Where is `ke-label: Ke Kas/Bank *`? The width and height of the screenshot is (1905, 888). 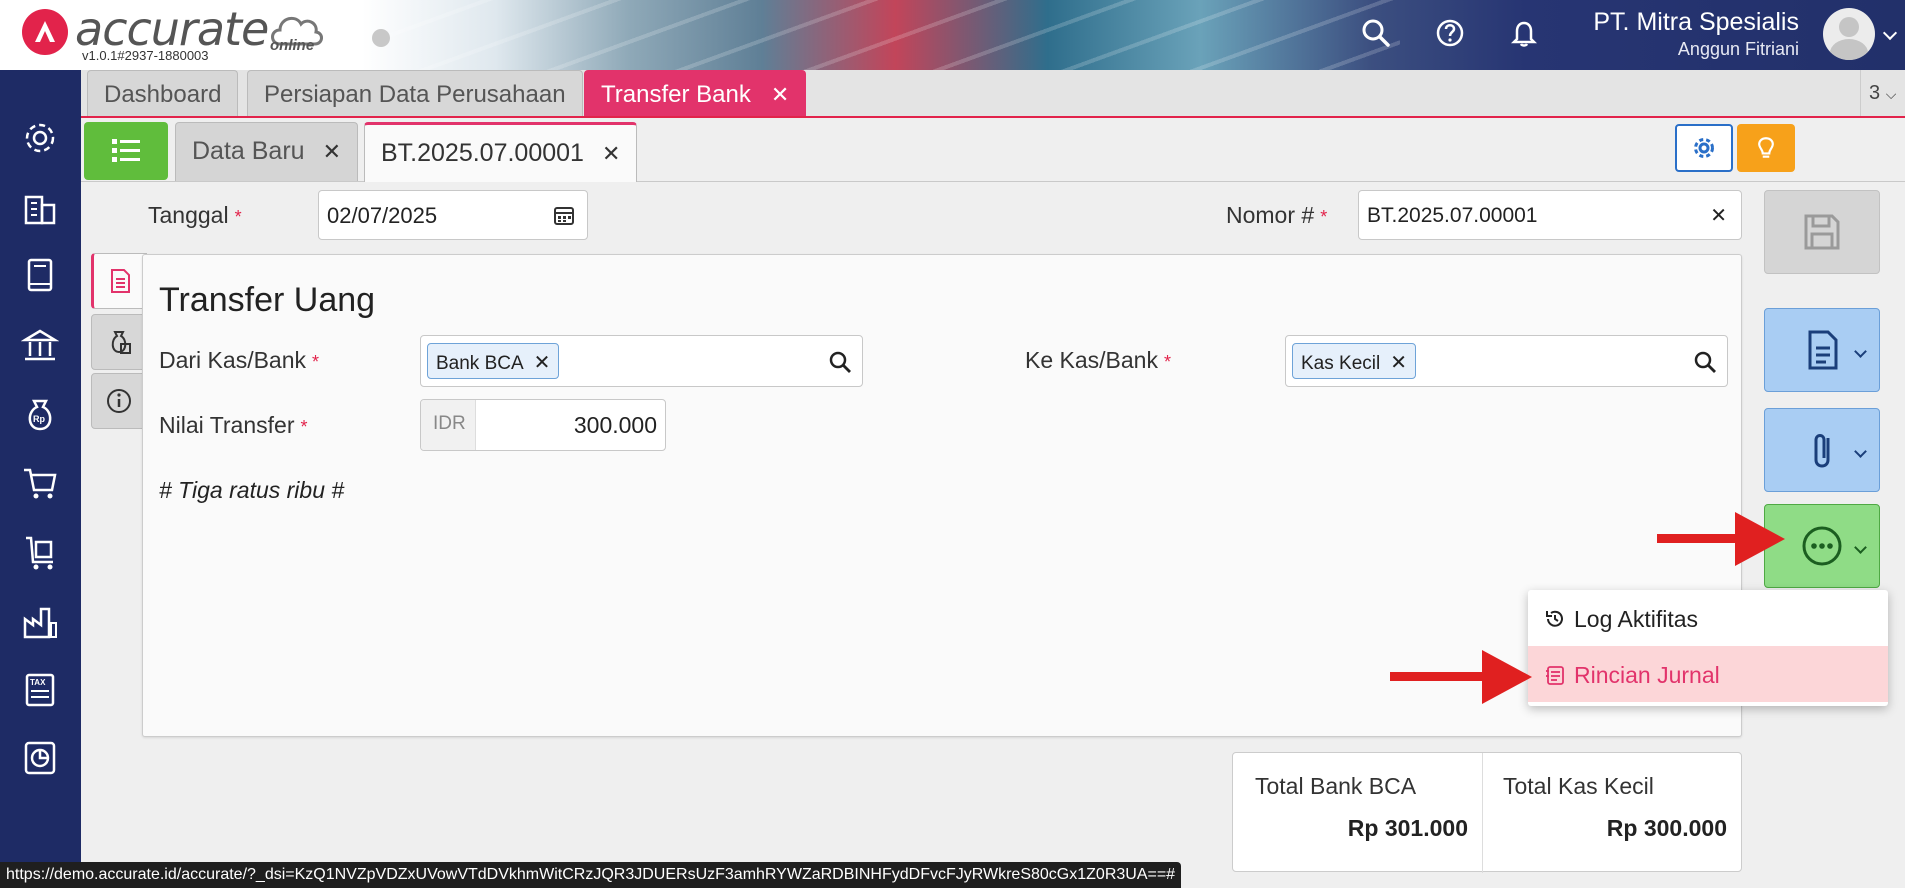
ke-label: Ke Kas/Bank * is located at coordinates (1098, 360).